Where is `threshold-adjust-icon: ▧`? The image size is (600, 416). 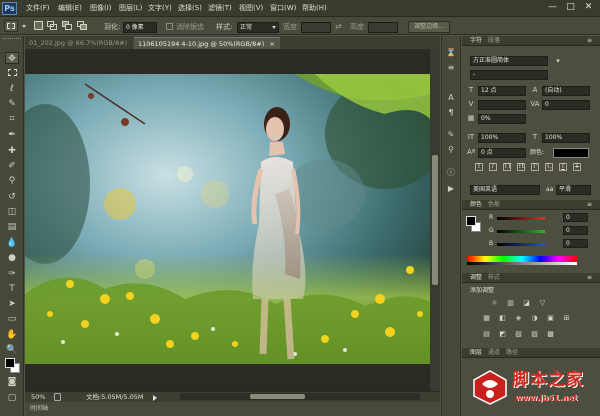 threshold-adjust-icon: ▧ is located at coordinates (518, 334).